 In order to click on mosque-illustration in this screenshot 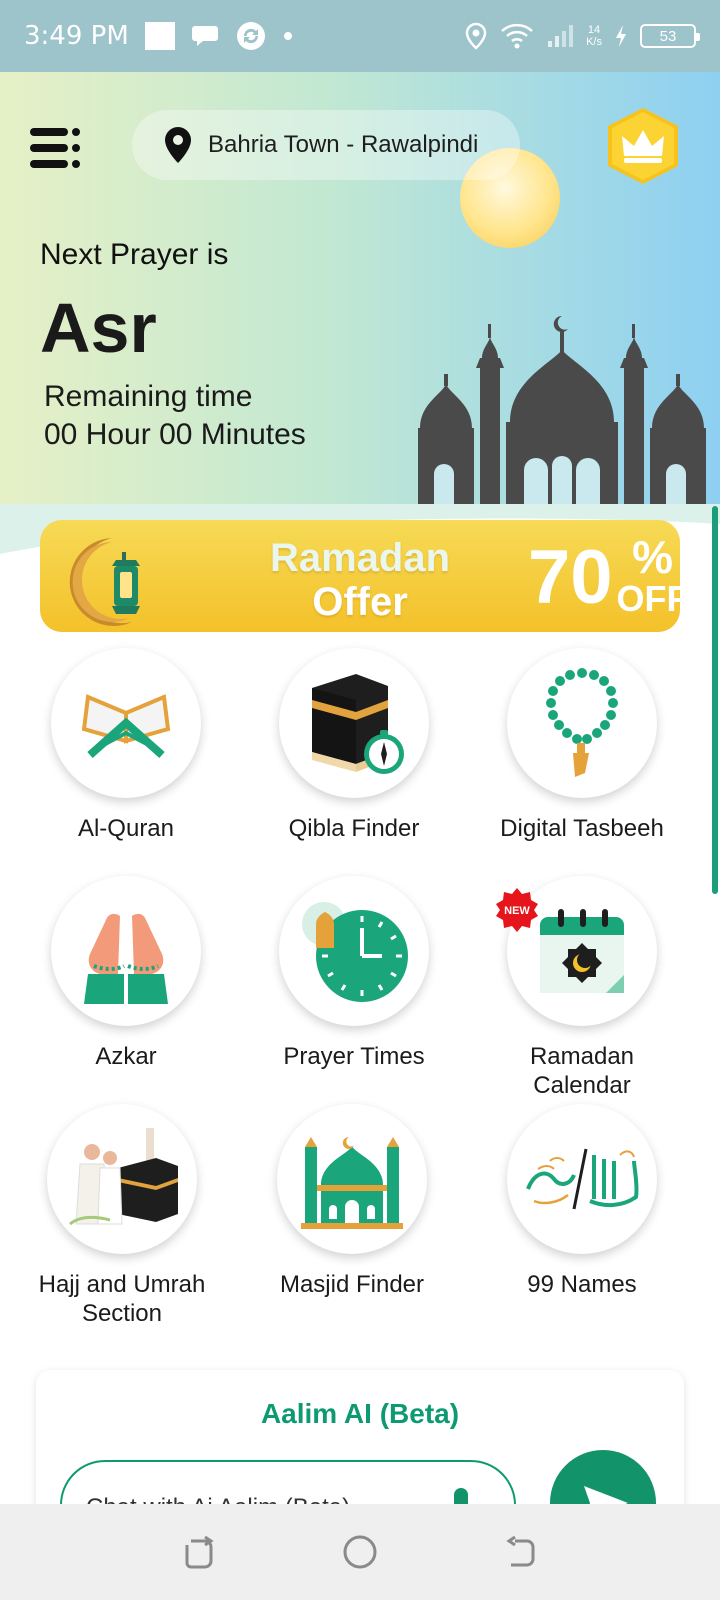, I will do `click(562, 410)`.